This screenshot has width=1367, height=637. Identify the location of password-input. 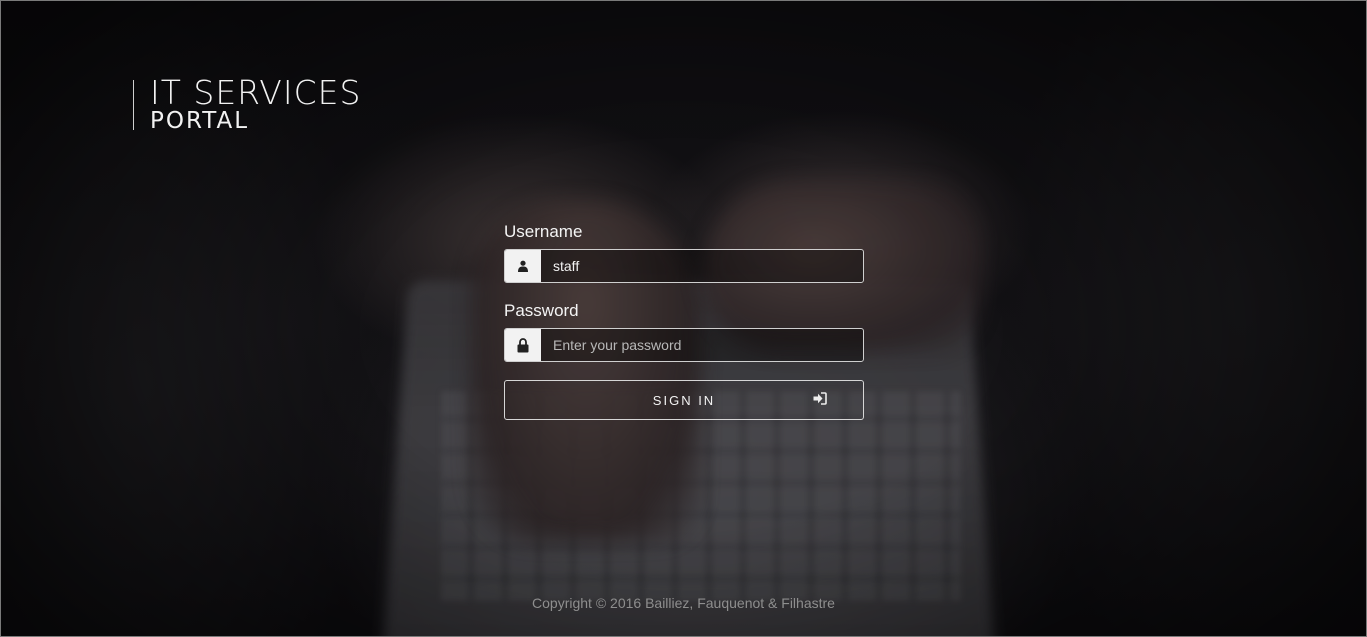
(702, 345).